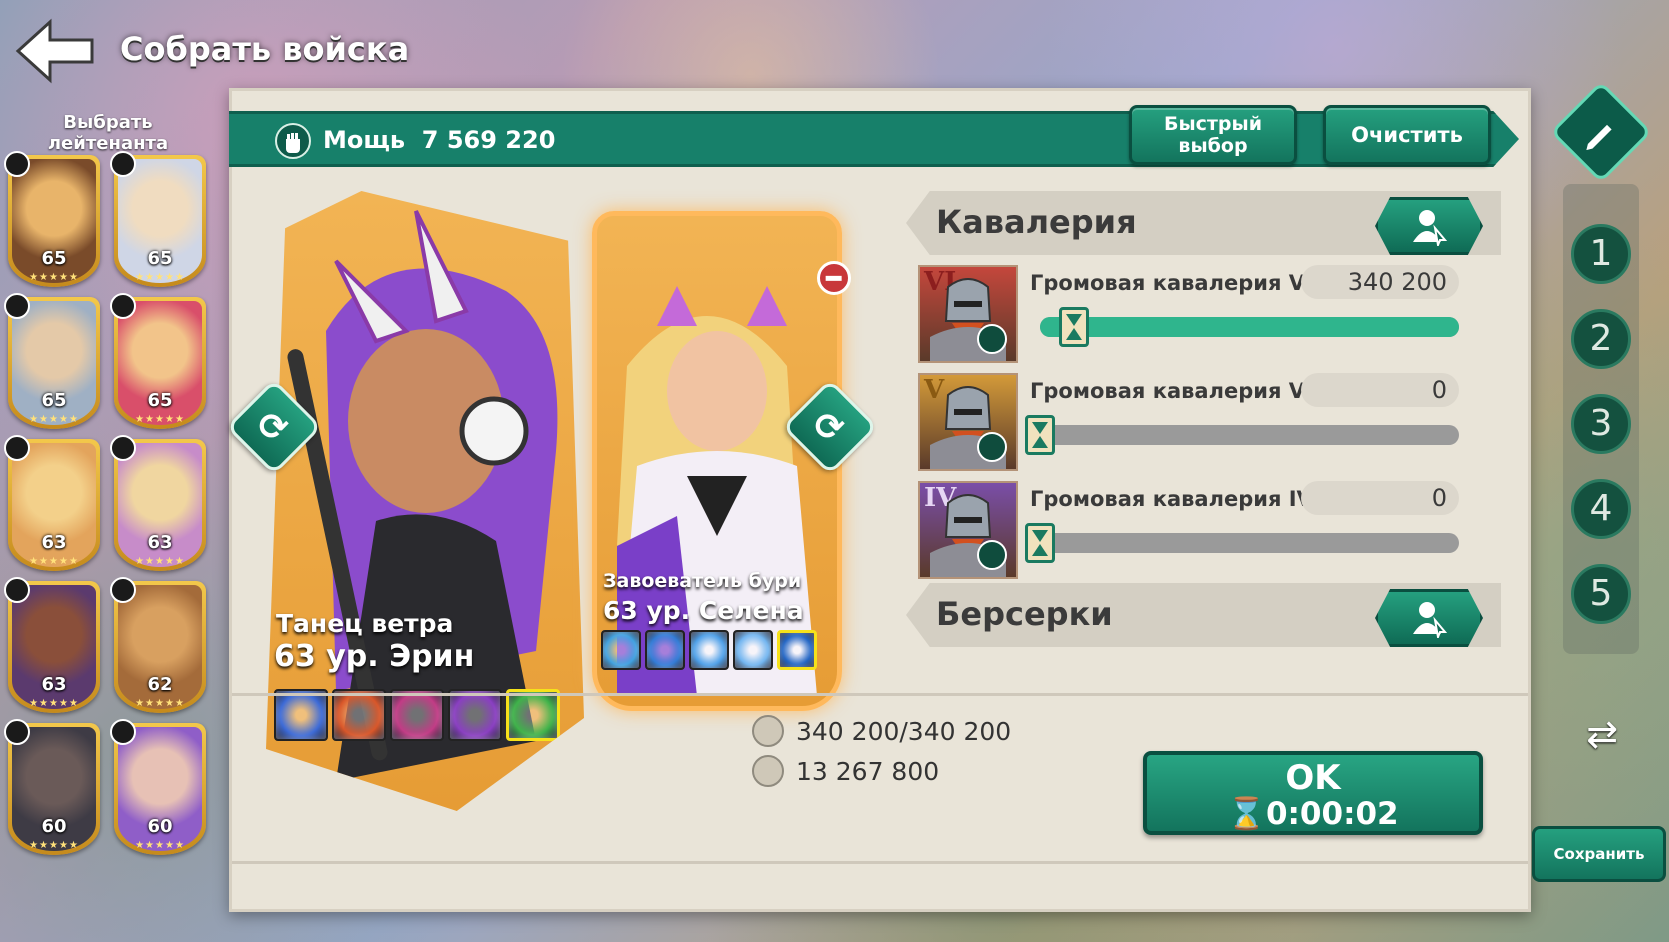 This screenshot has height=942, width=1669. I want to click on troop-name: Громовая кавалерия V, so click(1167, 391).